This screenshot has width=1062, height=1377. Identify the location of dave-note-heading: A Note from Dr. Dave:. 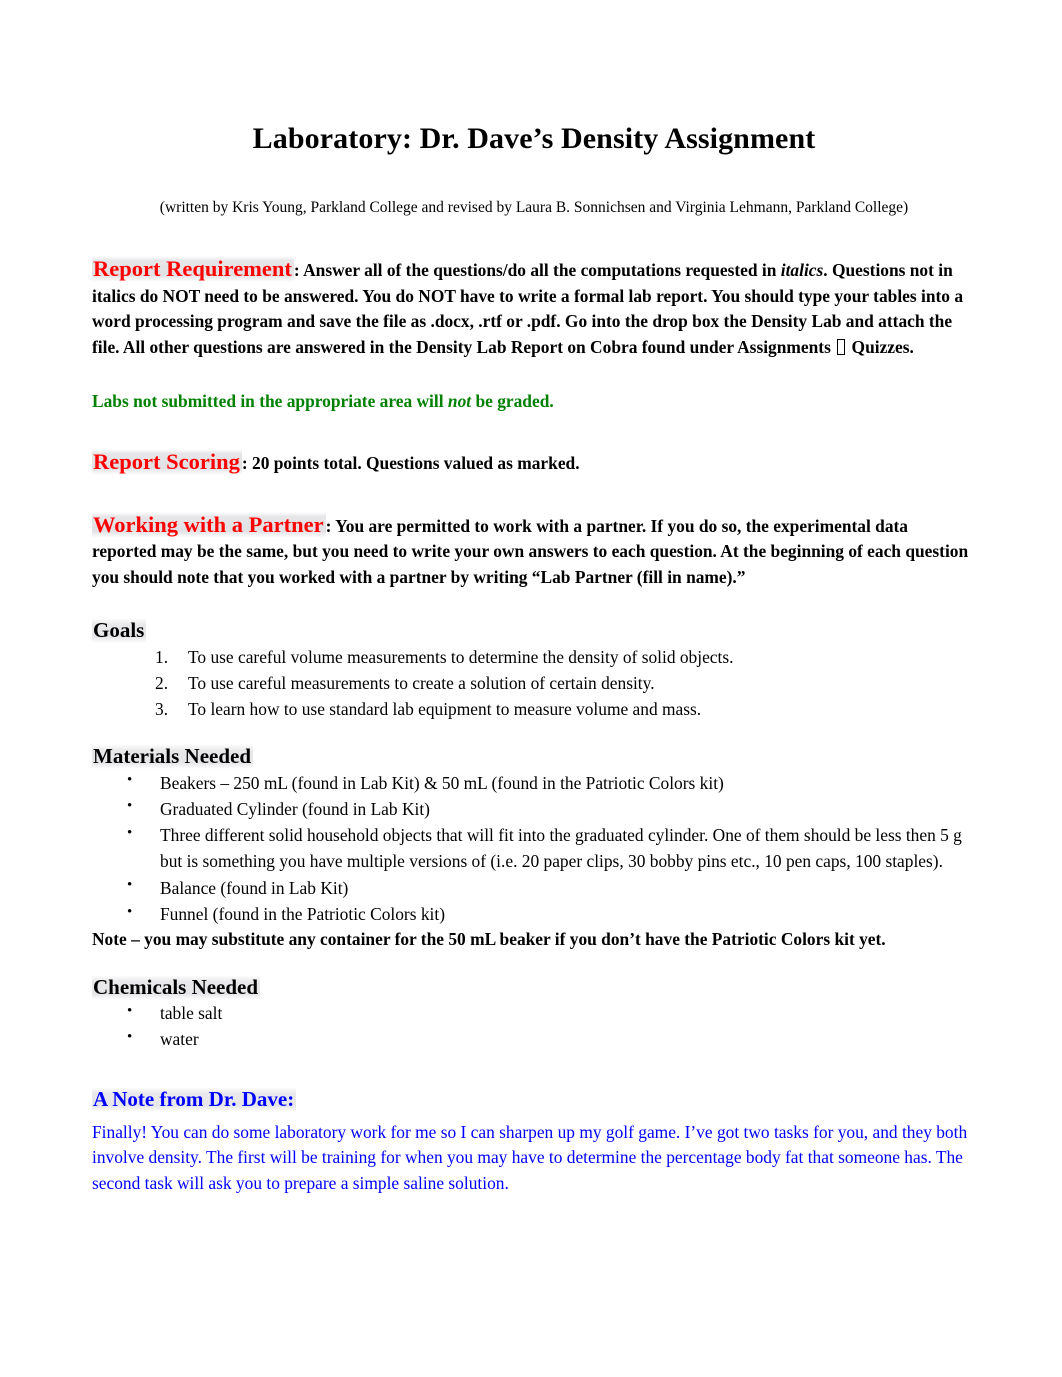
(194, 1099).